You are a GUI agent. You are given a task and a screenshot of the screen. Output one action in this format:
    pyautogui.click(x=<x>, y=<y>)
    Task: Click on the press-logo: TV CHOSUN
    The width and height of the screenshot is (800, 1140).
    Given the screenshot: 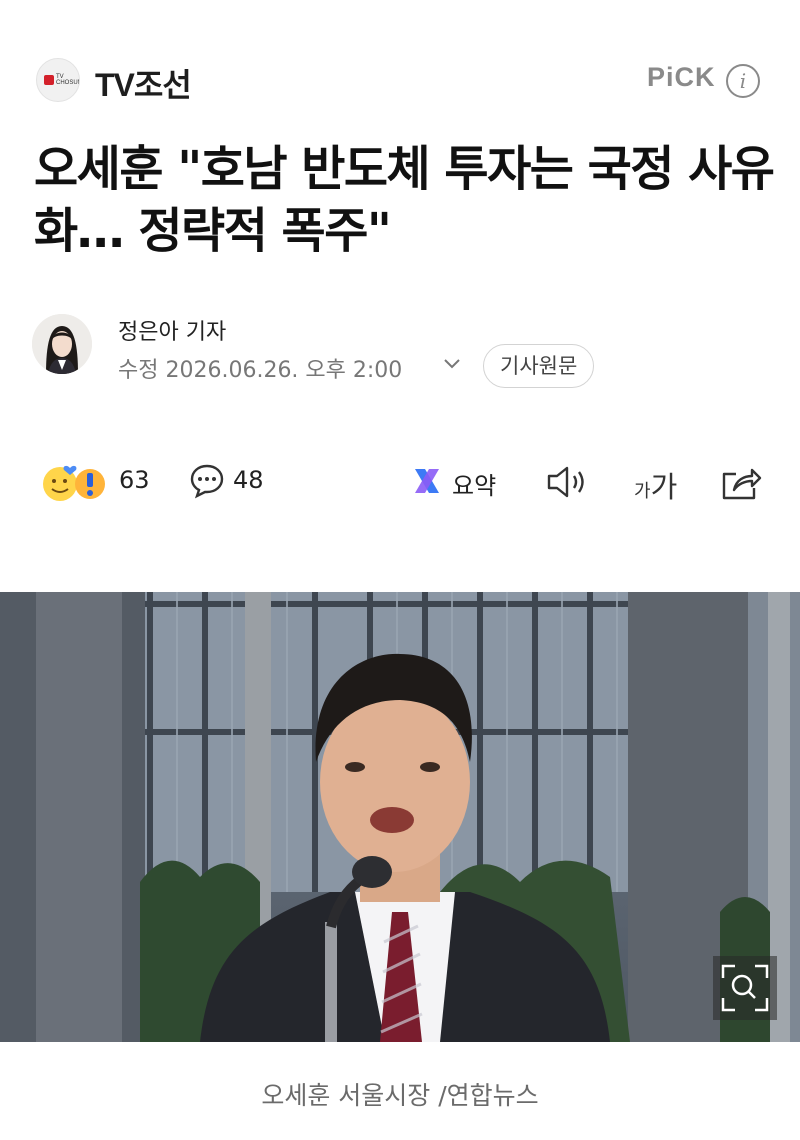 What is the action you would take?
    pyautogui.click(x=58, y=80)
    